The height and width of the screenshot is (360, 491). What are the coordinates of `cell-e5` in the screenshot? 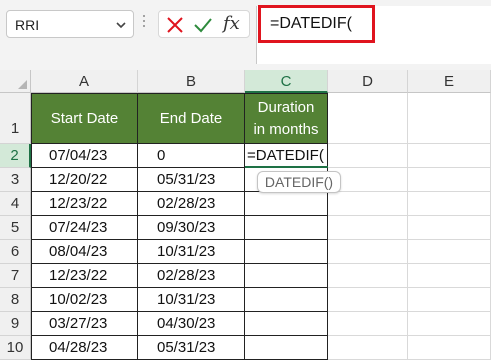 It's located at (449, 228).